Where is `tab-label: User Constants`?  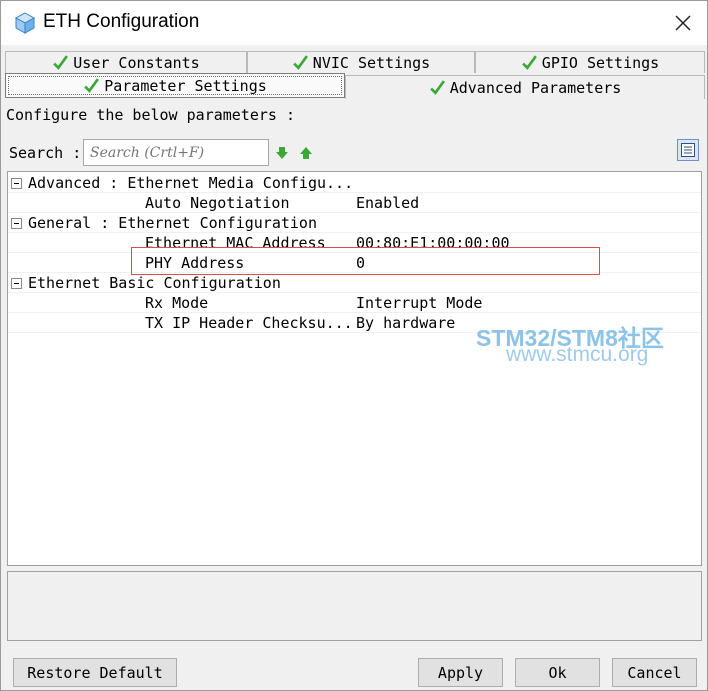 tab-label: User Constants is located at coordinates (136, 62).